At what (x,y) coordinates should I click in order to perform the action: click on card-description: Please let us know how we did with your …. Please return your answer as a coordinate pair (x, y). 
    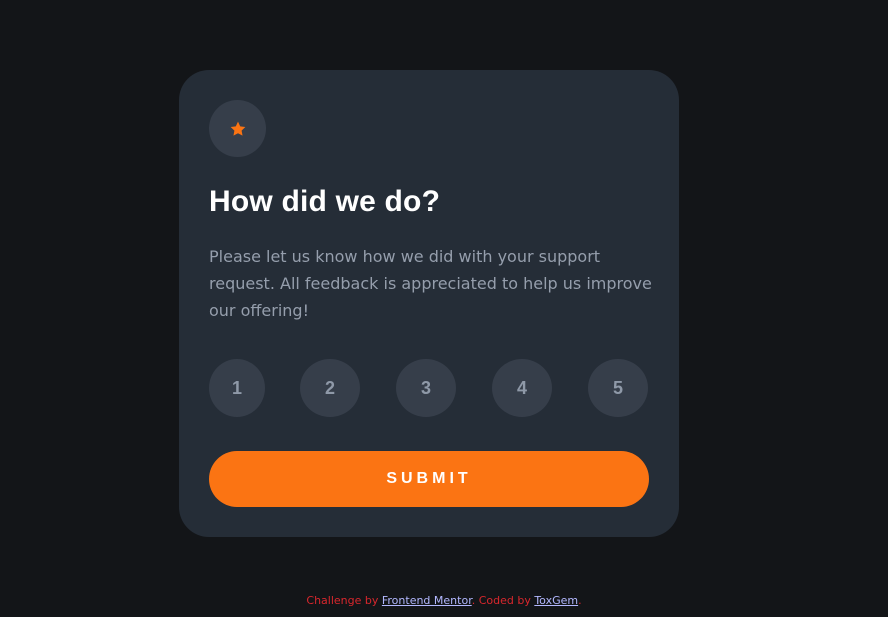
    Looking at the image, I should click on (430, 283).